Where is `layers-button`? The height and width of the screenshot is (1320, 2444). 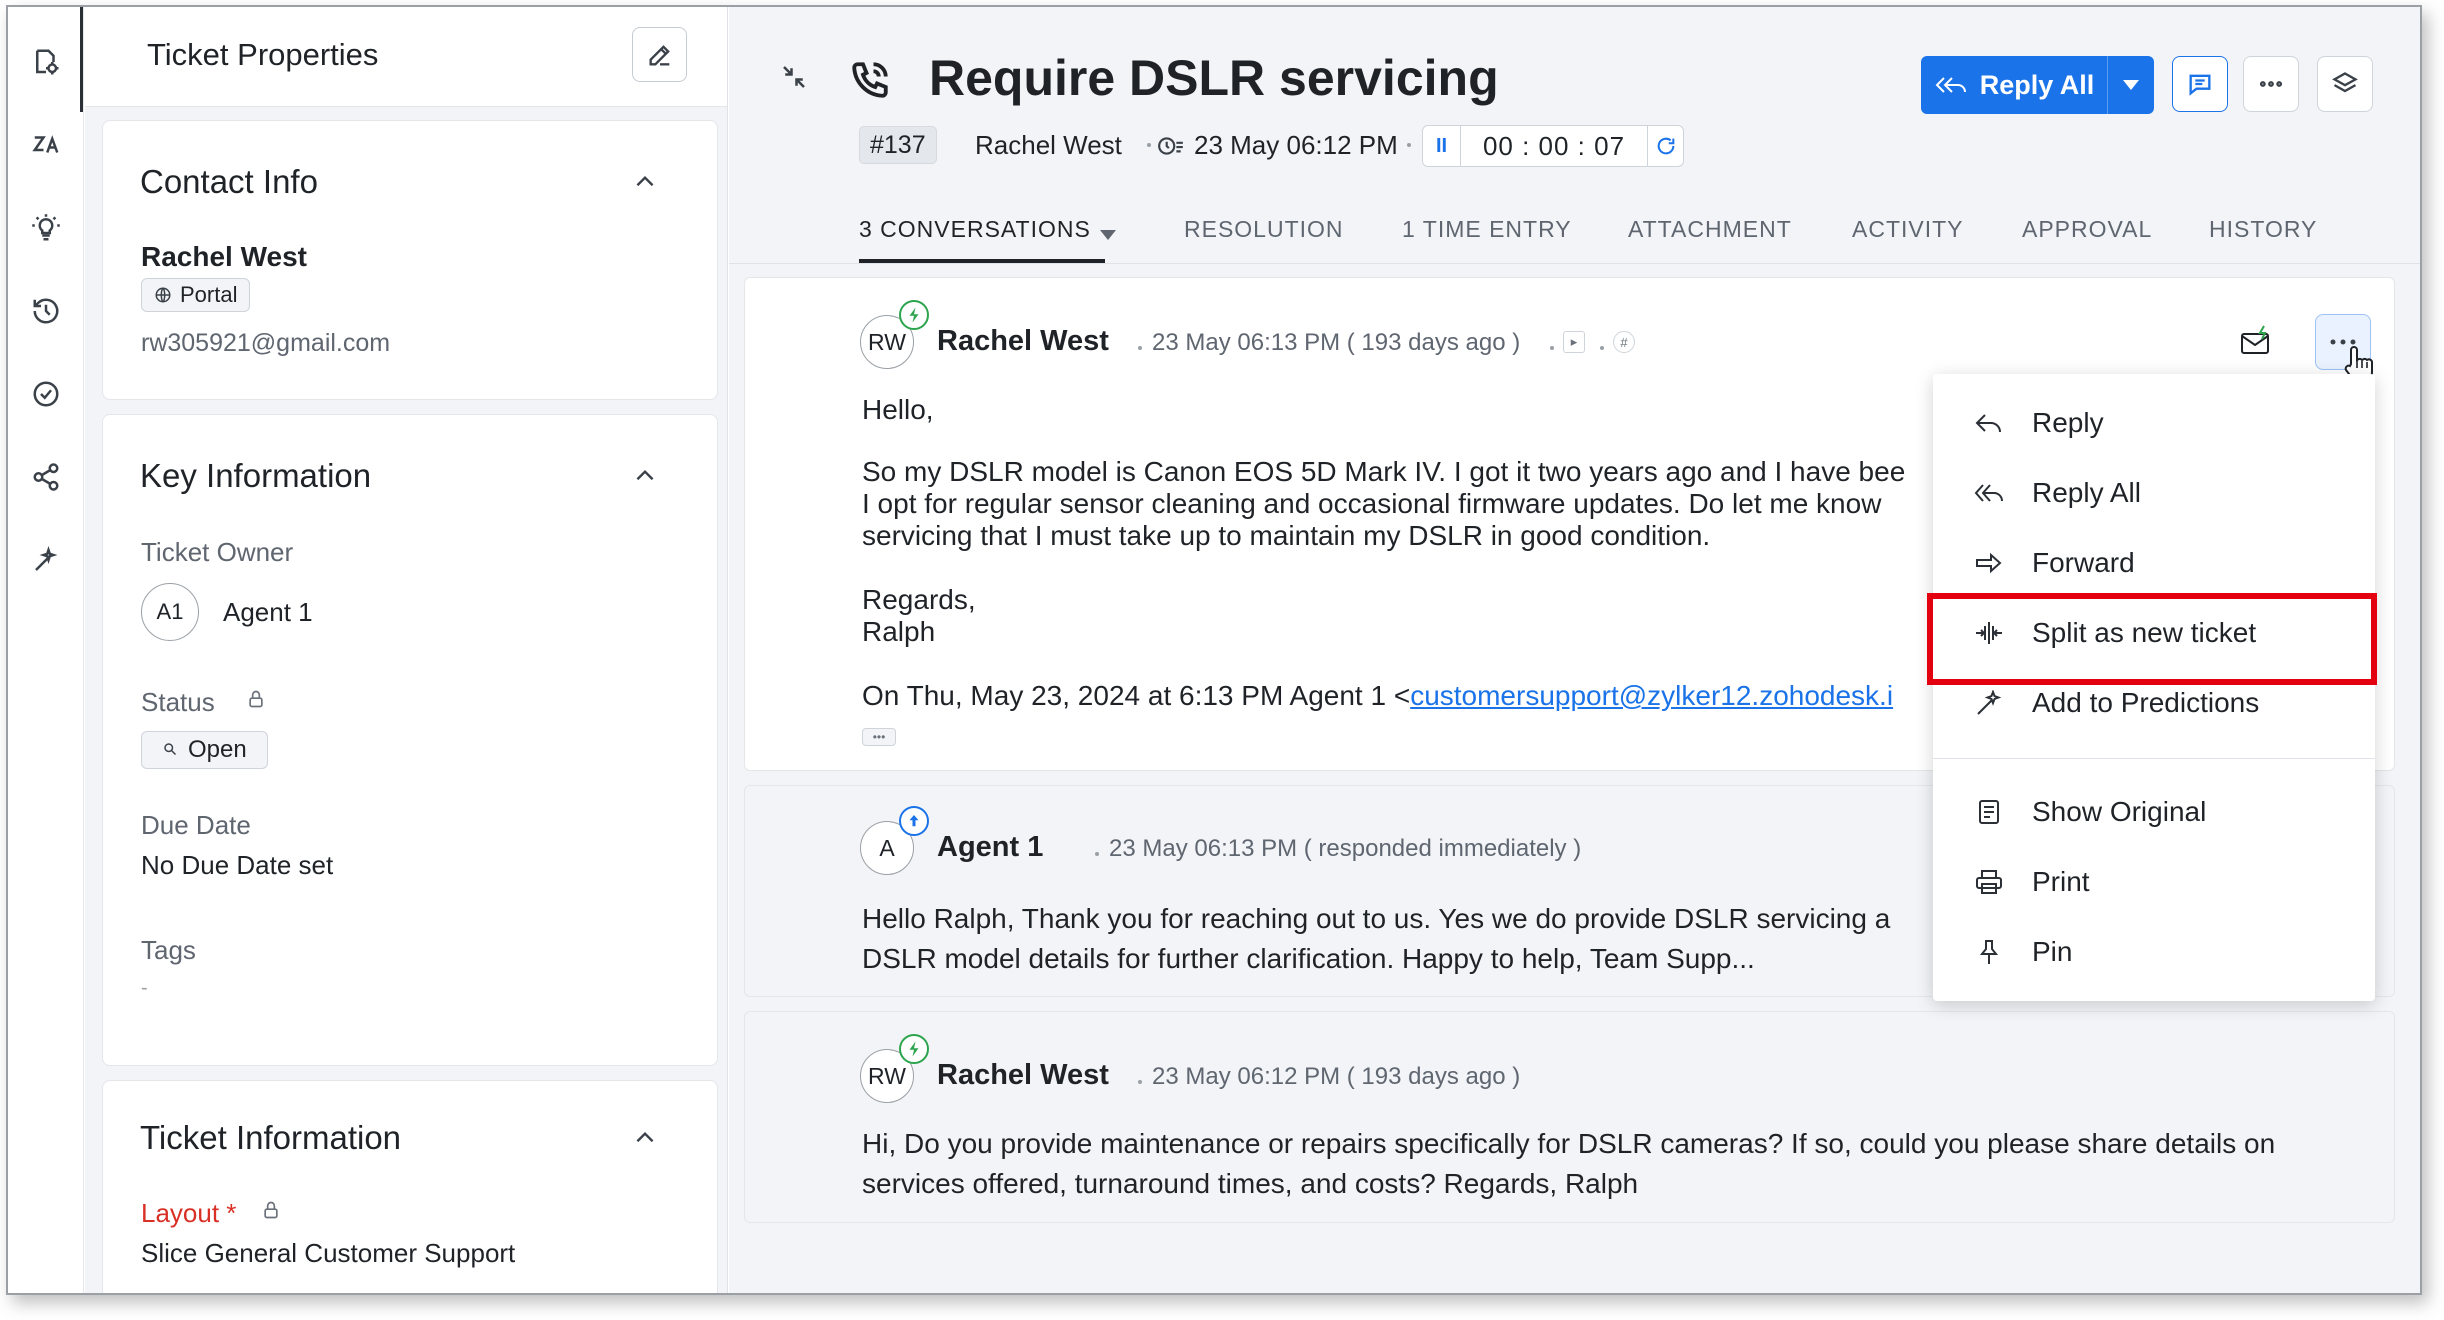
layers-button is located at coordinates (2345, 84).